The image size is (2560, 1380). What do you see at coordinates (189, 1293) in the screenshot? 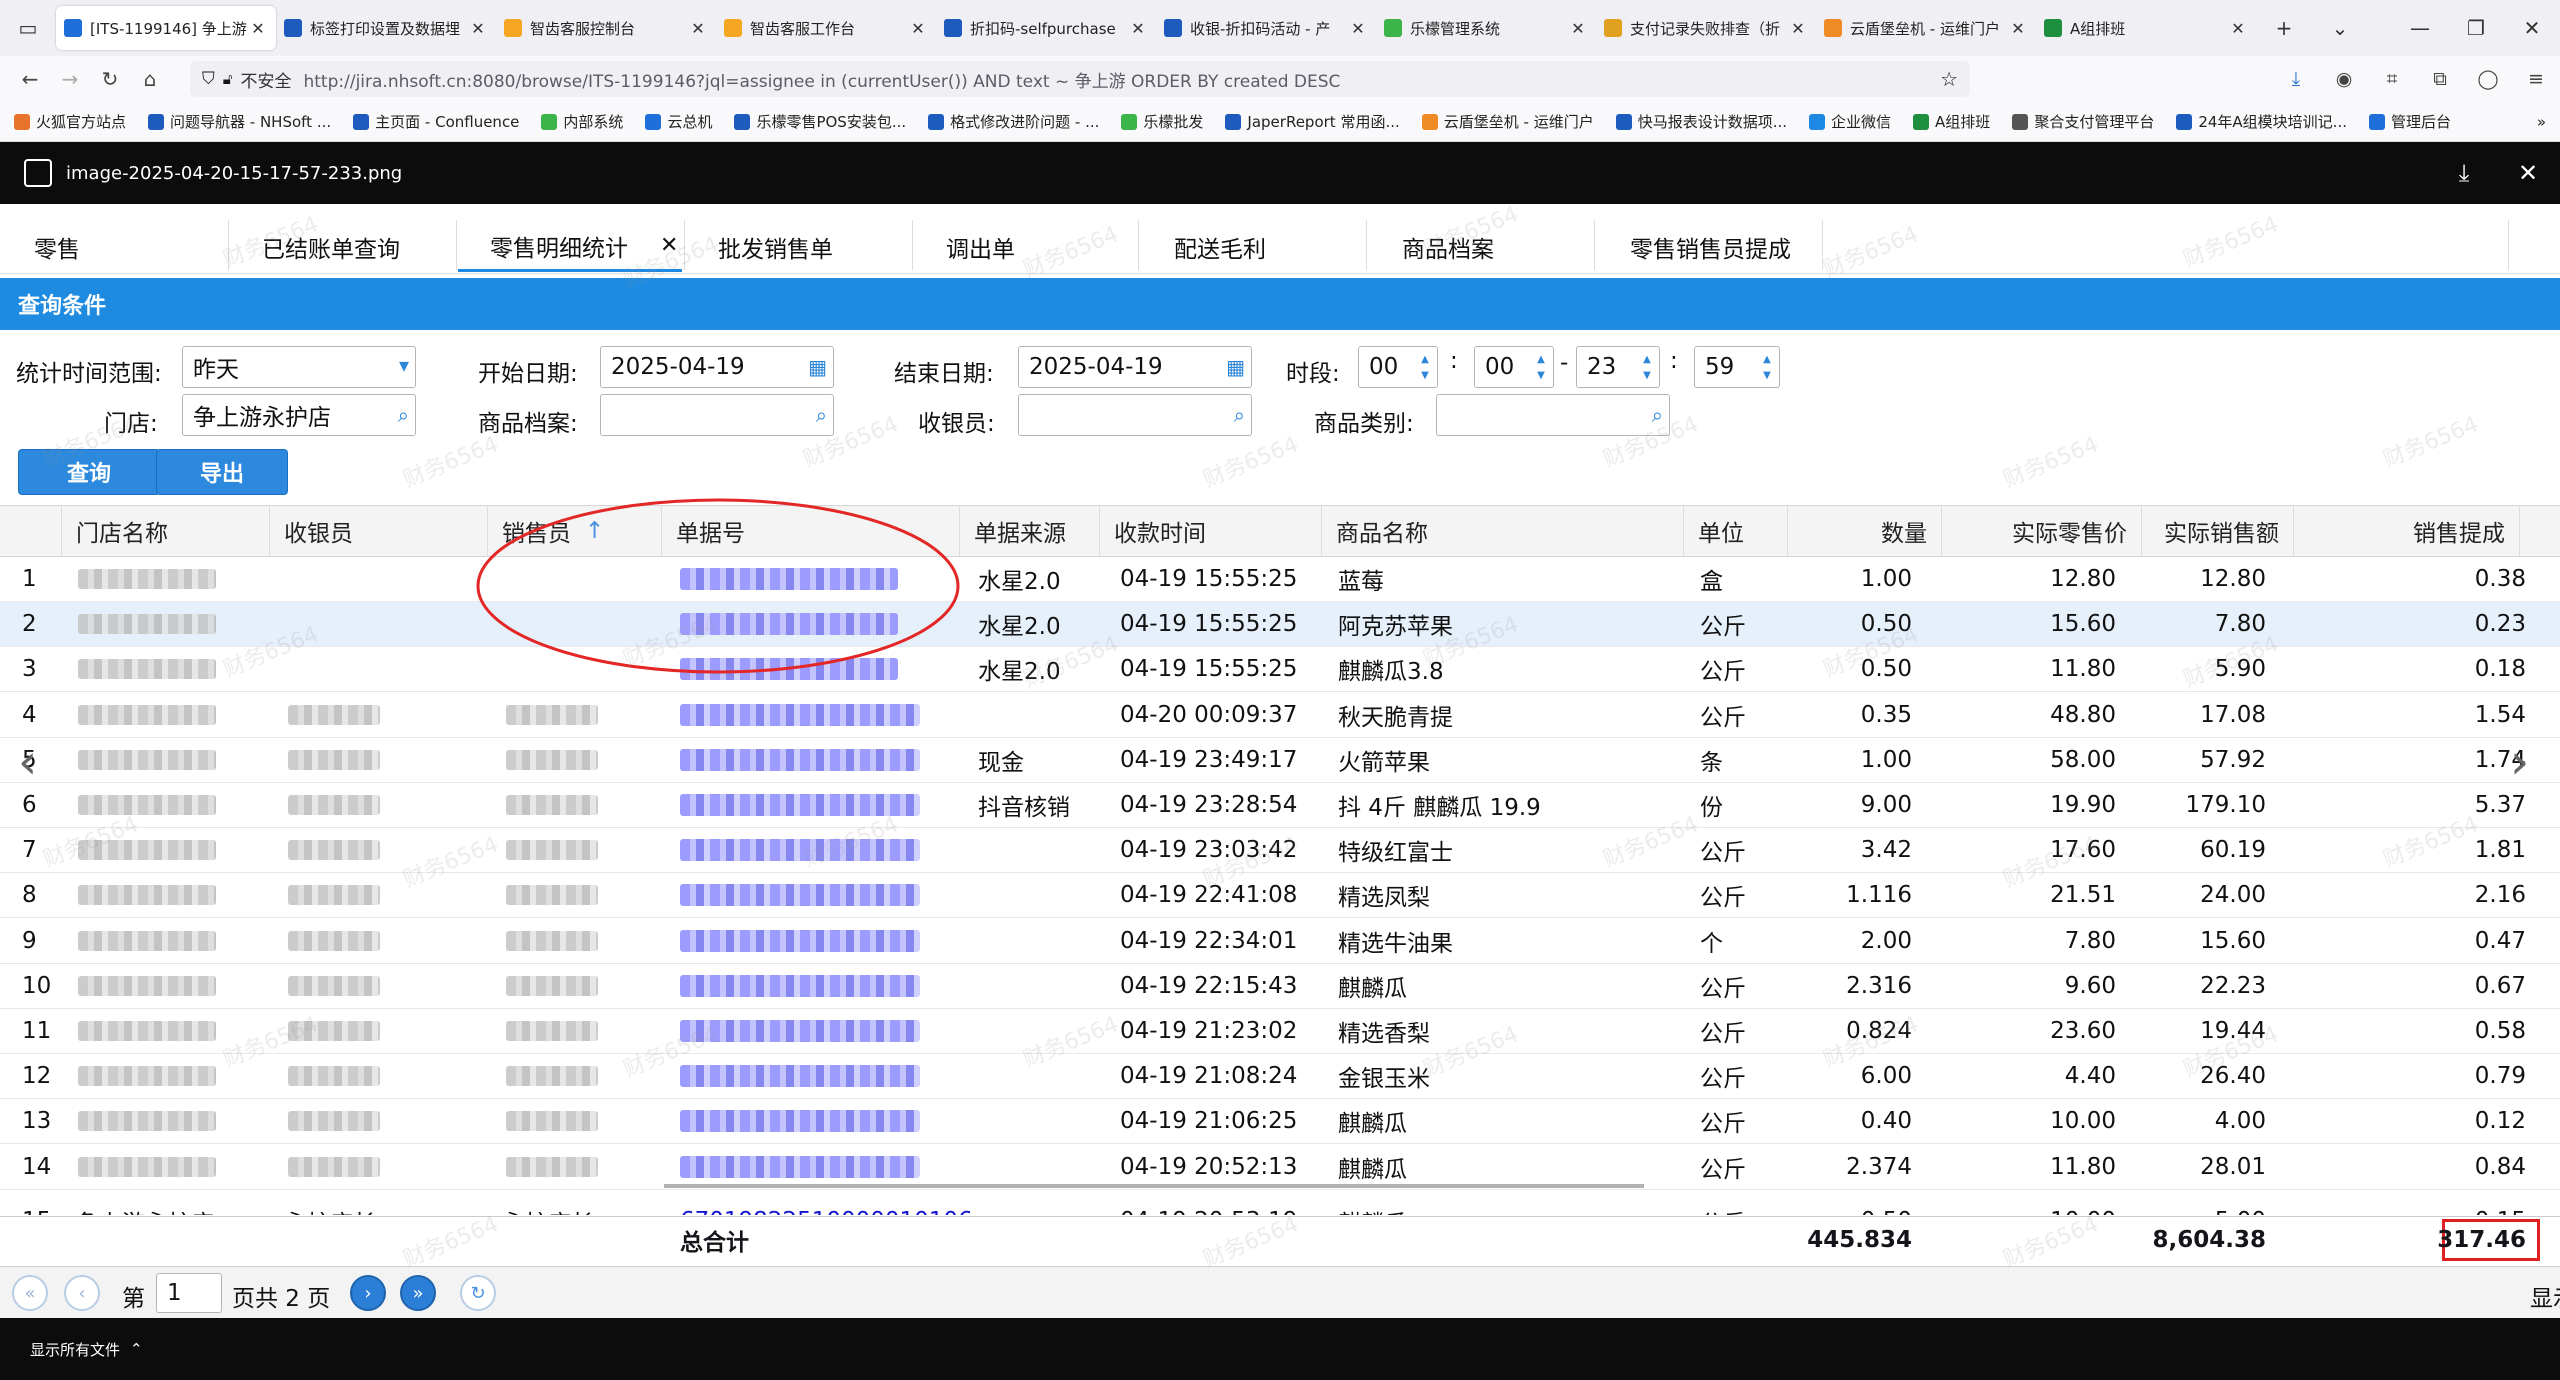
I see `page-number-input: 1` at bounding box center [189, 1293].